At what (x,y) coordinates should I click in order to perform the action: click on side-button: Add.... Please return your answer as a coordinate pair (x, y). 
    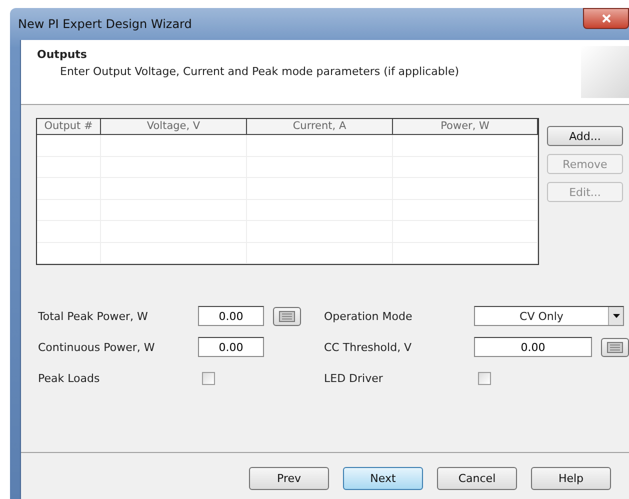
    Looking at the image, I should click on (585, 136).